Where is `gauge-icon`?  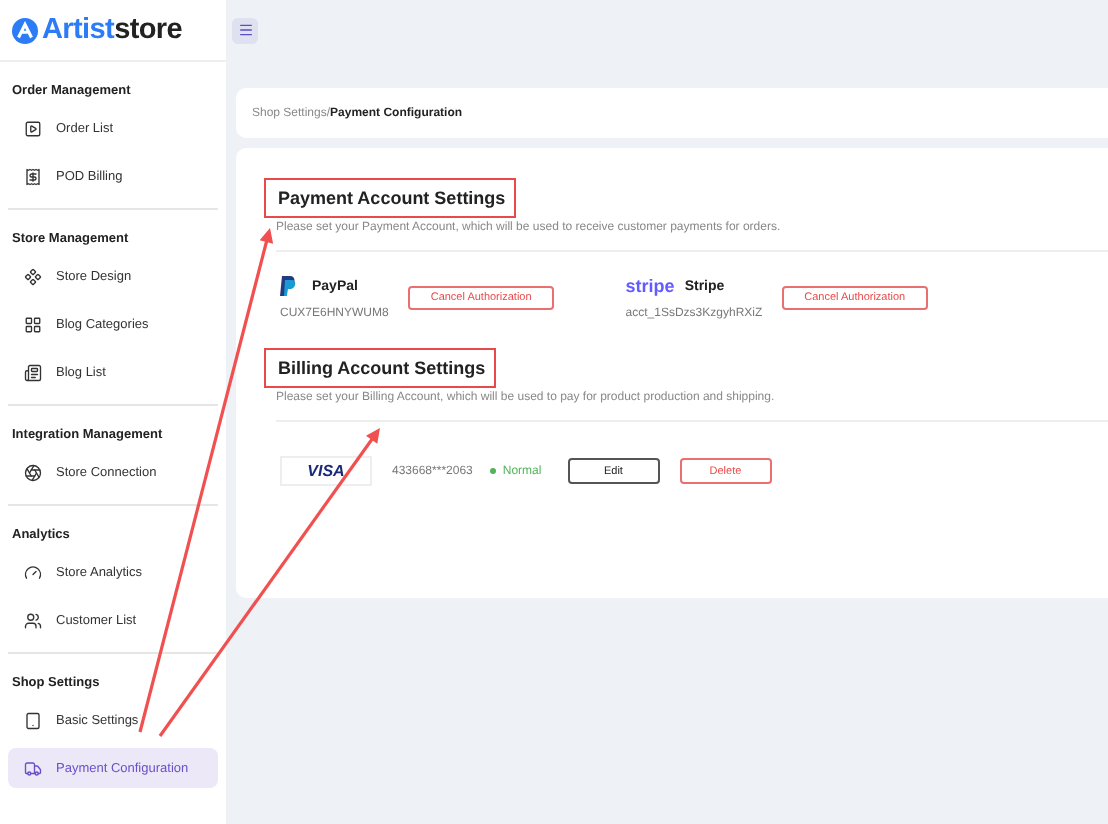
gauge-icon is located at coordinates (33, 572).